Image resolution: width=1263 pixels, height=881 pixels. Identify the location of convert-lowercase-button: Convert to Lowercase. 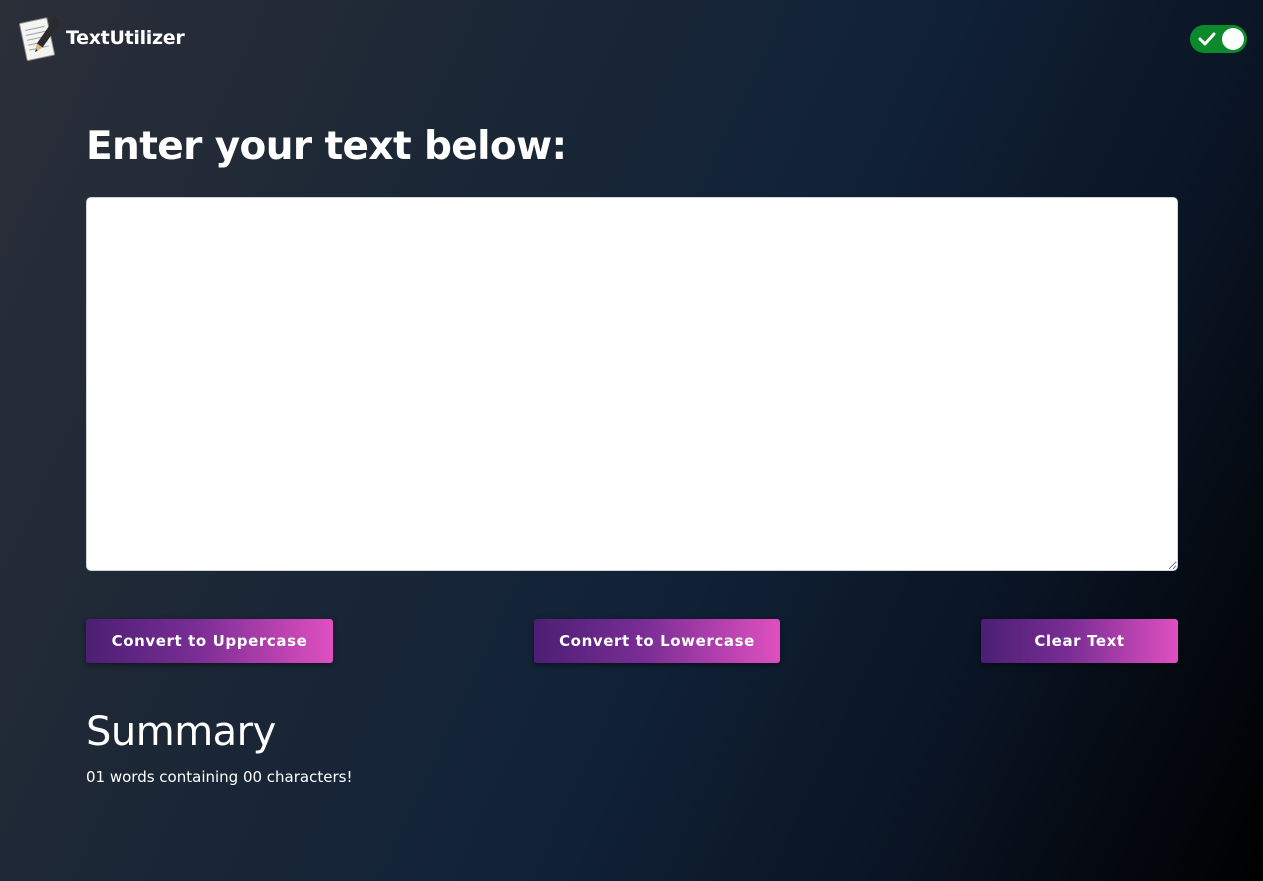
(657, 641).